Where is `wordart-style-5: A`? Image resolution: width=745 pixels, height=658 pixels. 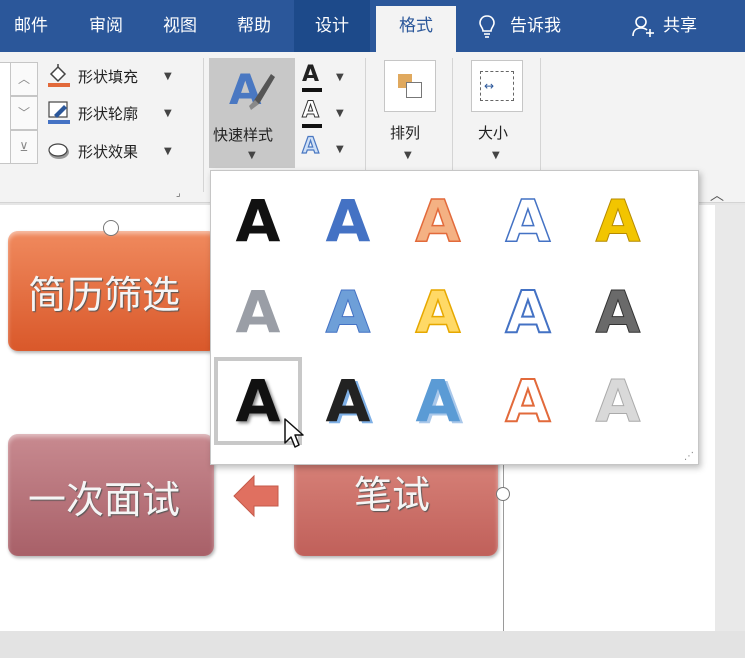 wordart-style-5: A is located at coordinates (618, 221).